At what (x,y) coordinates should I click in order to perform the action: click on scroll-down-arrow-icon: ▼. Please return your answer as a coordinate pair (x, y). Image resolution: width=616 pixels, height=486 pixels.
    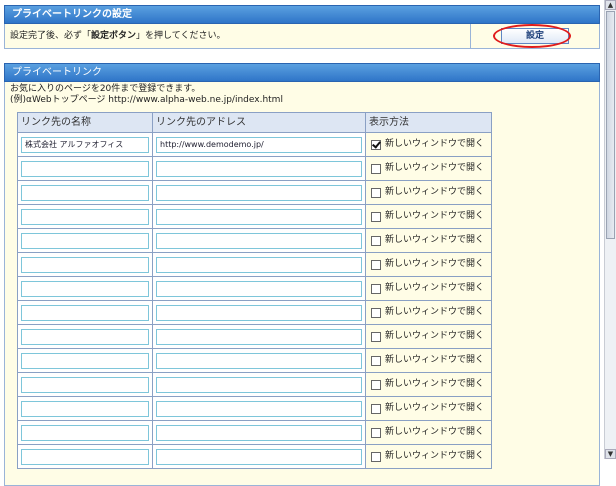
    Looking at the image, I should click on (610, 454).